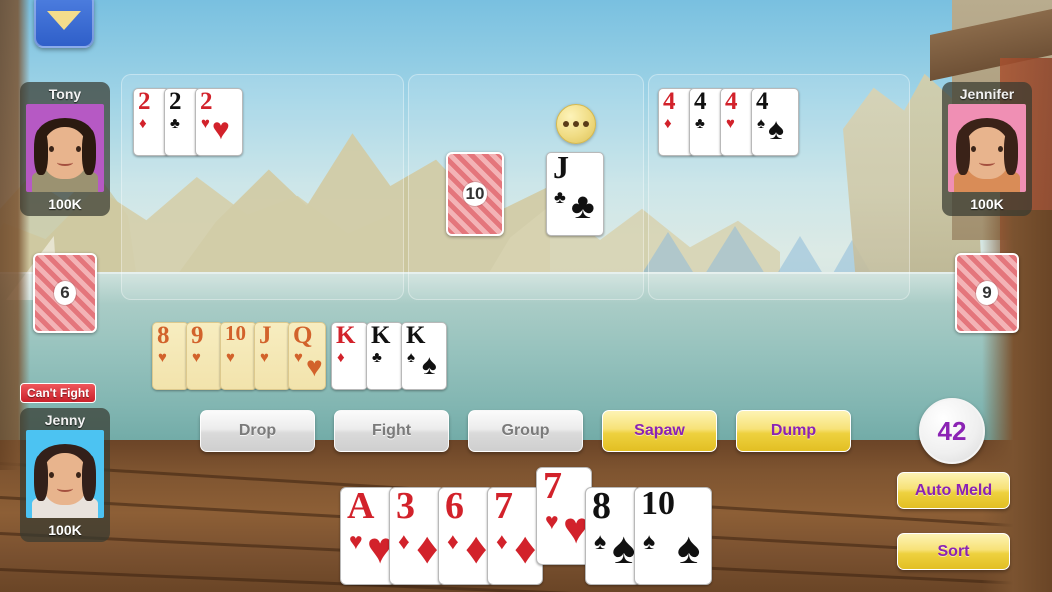 The image size is (1052, 592). I want to click on card-rank: A, so click(361, 507).